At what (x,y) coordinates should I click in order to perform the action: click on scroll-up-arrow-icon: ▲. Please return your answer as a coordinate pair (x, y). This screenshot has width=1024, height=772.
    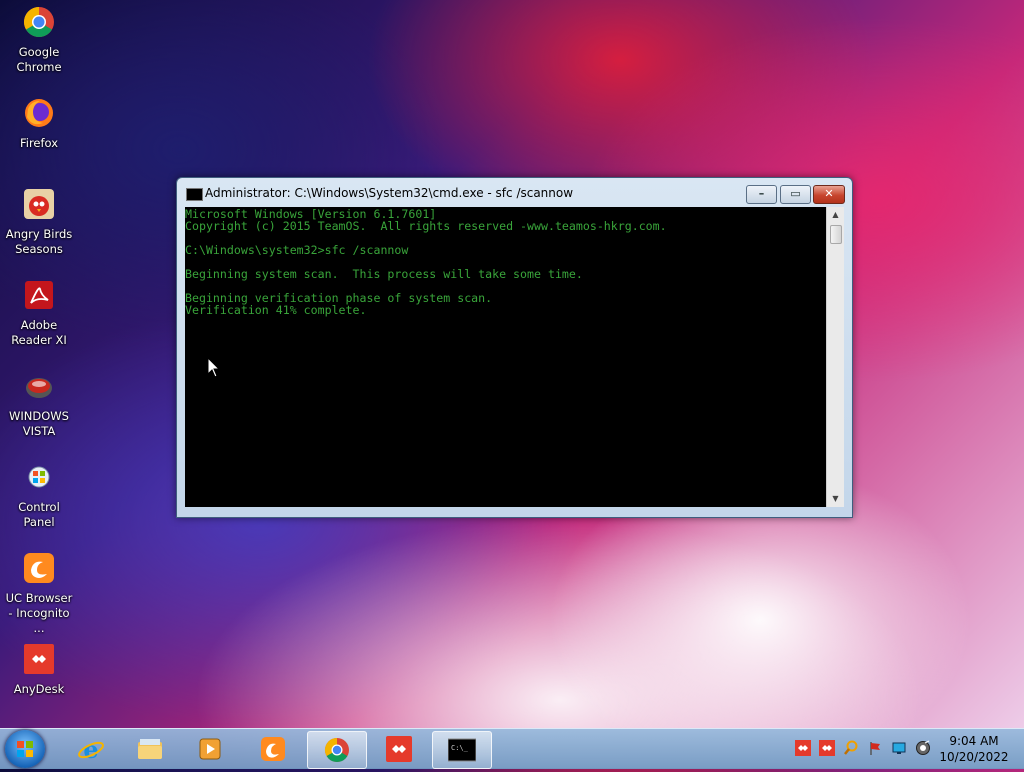
    Looking at the image, I should click on (835, 215).